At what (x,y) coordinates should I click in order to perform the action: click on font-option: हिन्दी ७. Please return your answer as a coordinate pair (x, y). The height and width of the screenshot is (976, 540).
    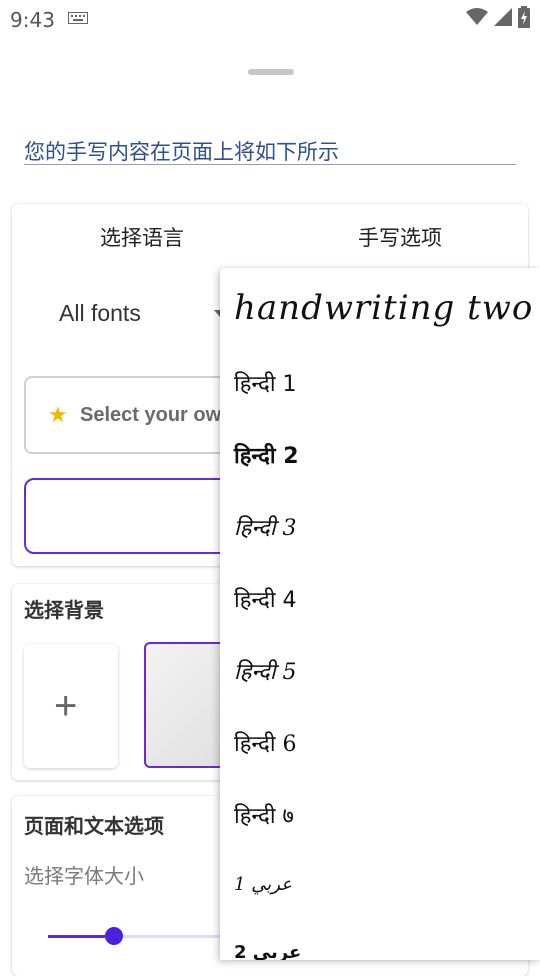
    Looking at the image, I should click on (264, 815).